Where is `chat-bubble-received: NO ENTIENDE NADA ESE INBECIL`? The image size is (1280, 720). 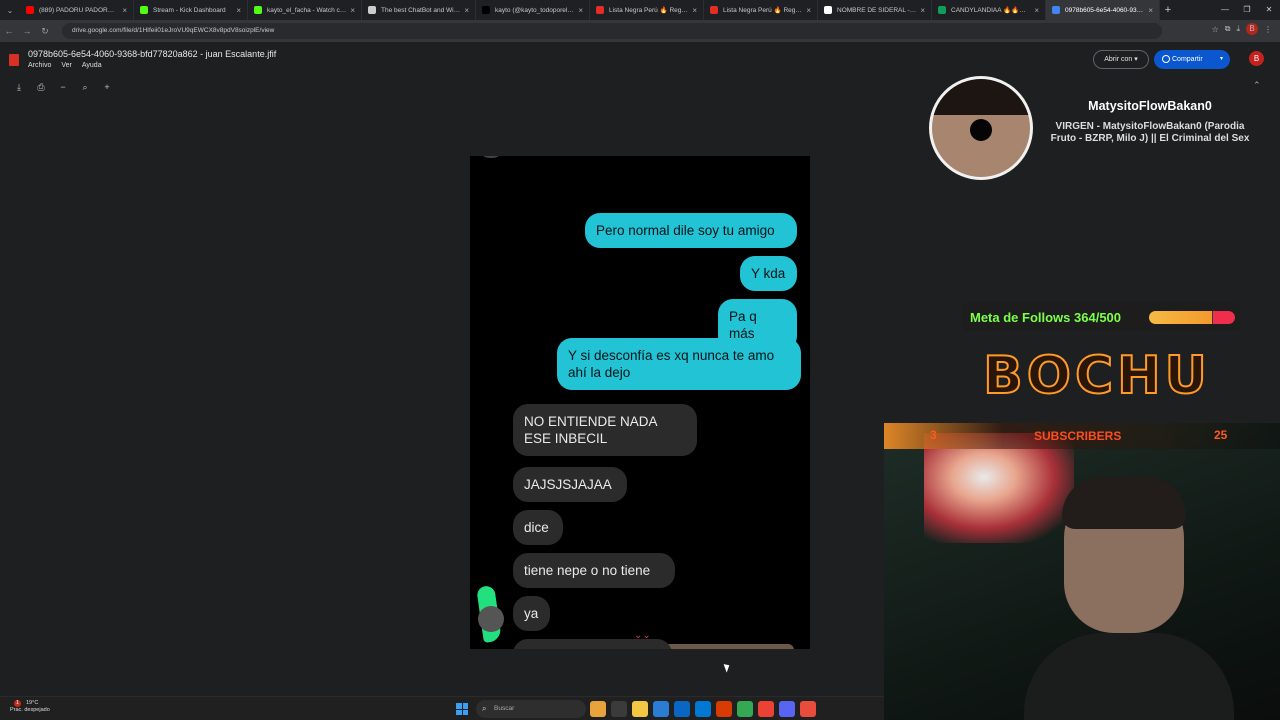 chat-bubble-received: NO ENTIENDE NADA ESE INBECIL is located at coordinates (605, 430).